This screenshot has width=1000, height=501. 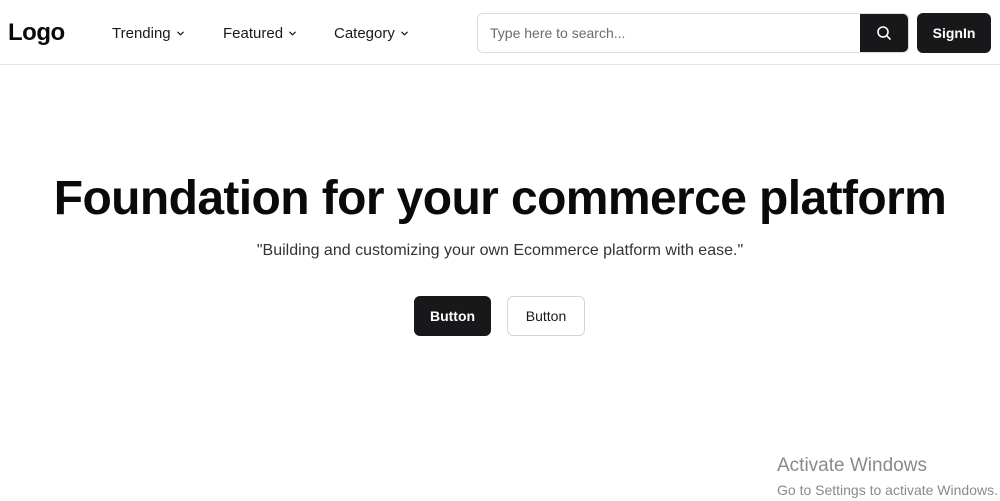 I want to click on nav-trending: Trending, so click(x=148, y=33).